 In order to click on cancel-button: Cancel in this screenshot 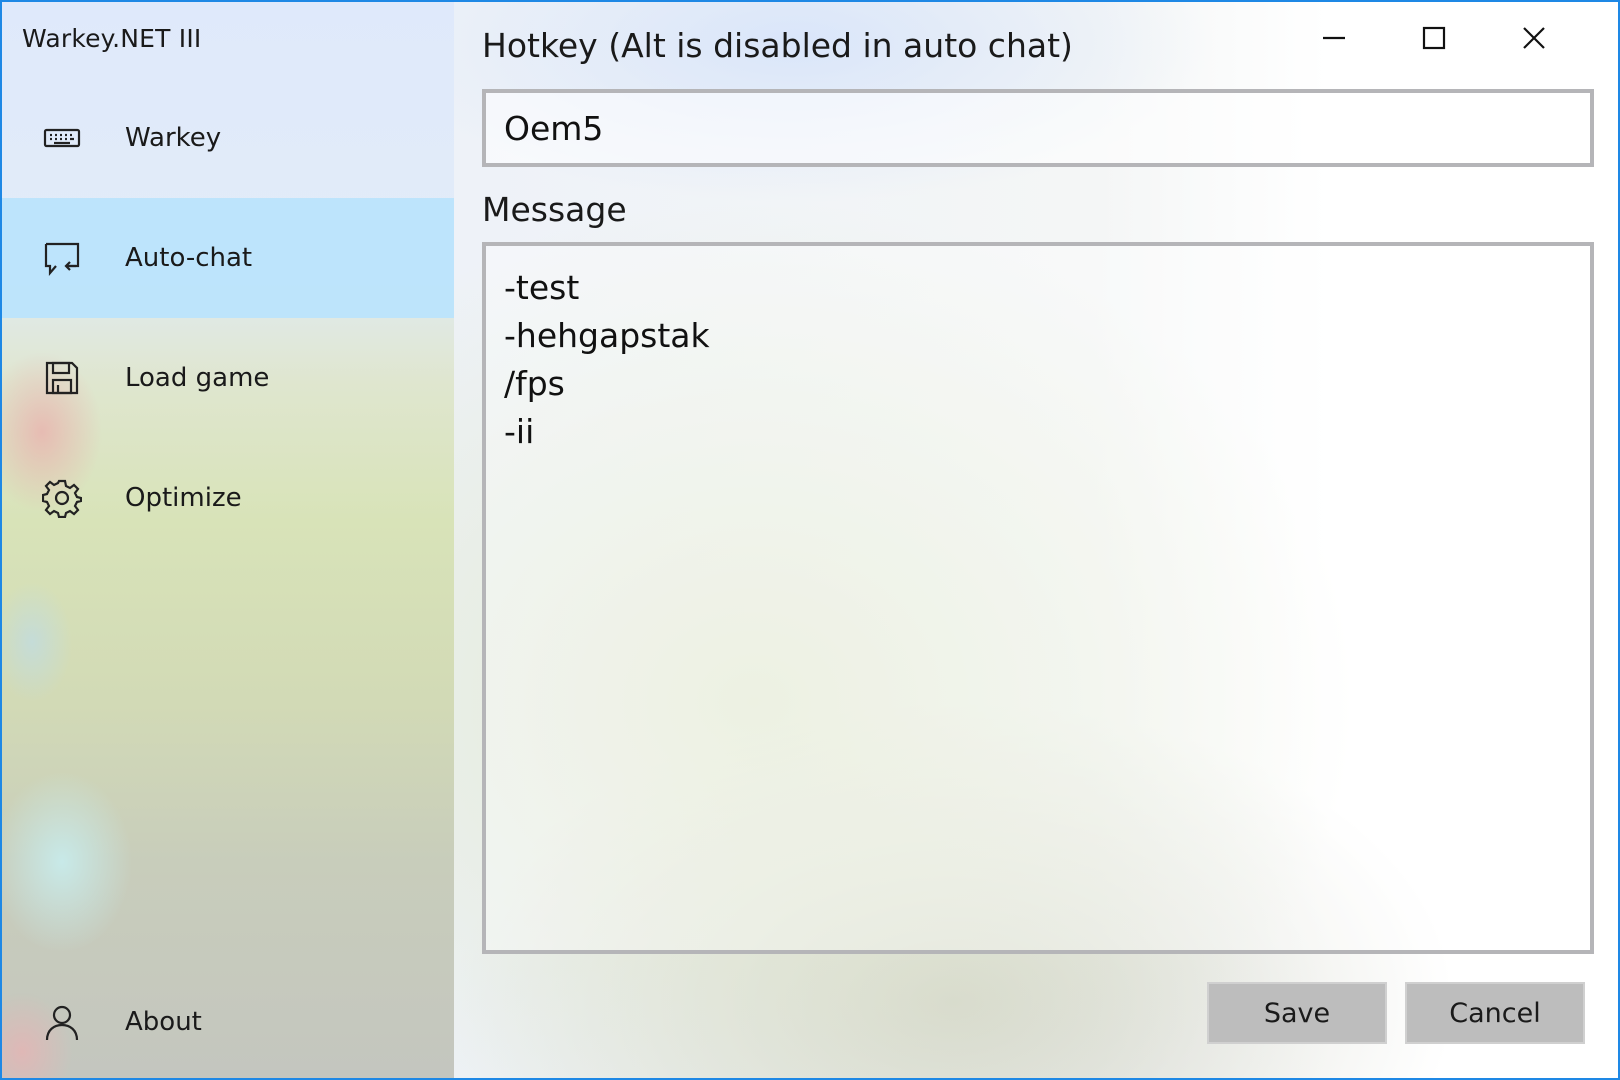, I will do `click(1495, 1013)`.